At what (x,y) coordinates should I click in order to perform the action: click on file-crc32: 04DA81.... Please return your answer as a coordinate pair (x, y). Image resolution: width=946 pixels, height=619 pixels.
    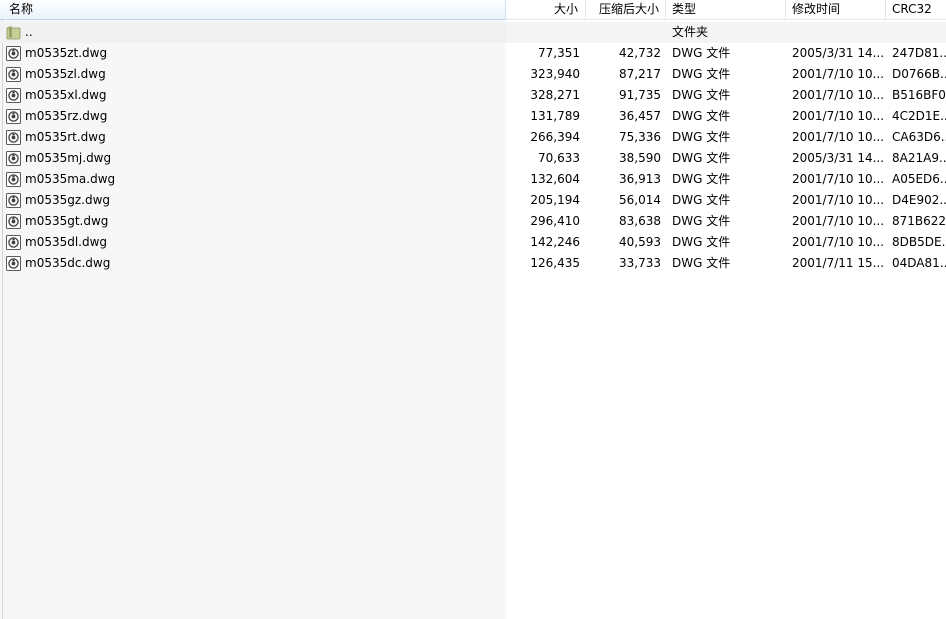
    Looking at the image, I should click on (919, 263).